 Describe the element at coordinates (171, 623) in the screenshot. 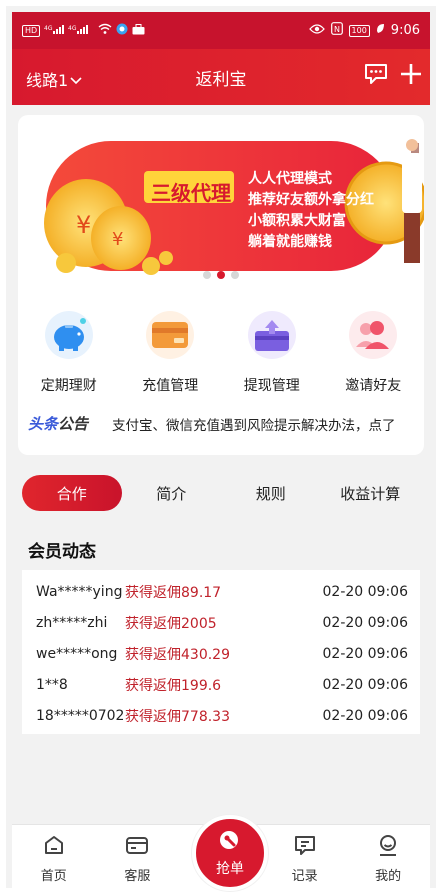

I see `member-reward: 获得返佣2005` at that location.